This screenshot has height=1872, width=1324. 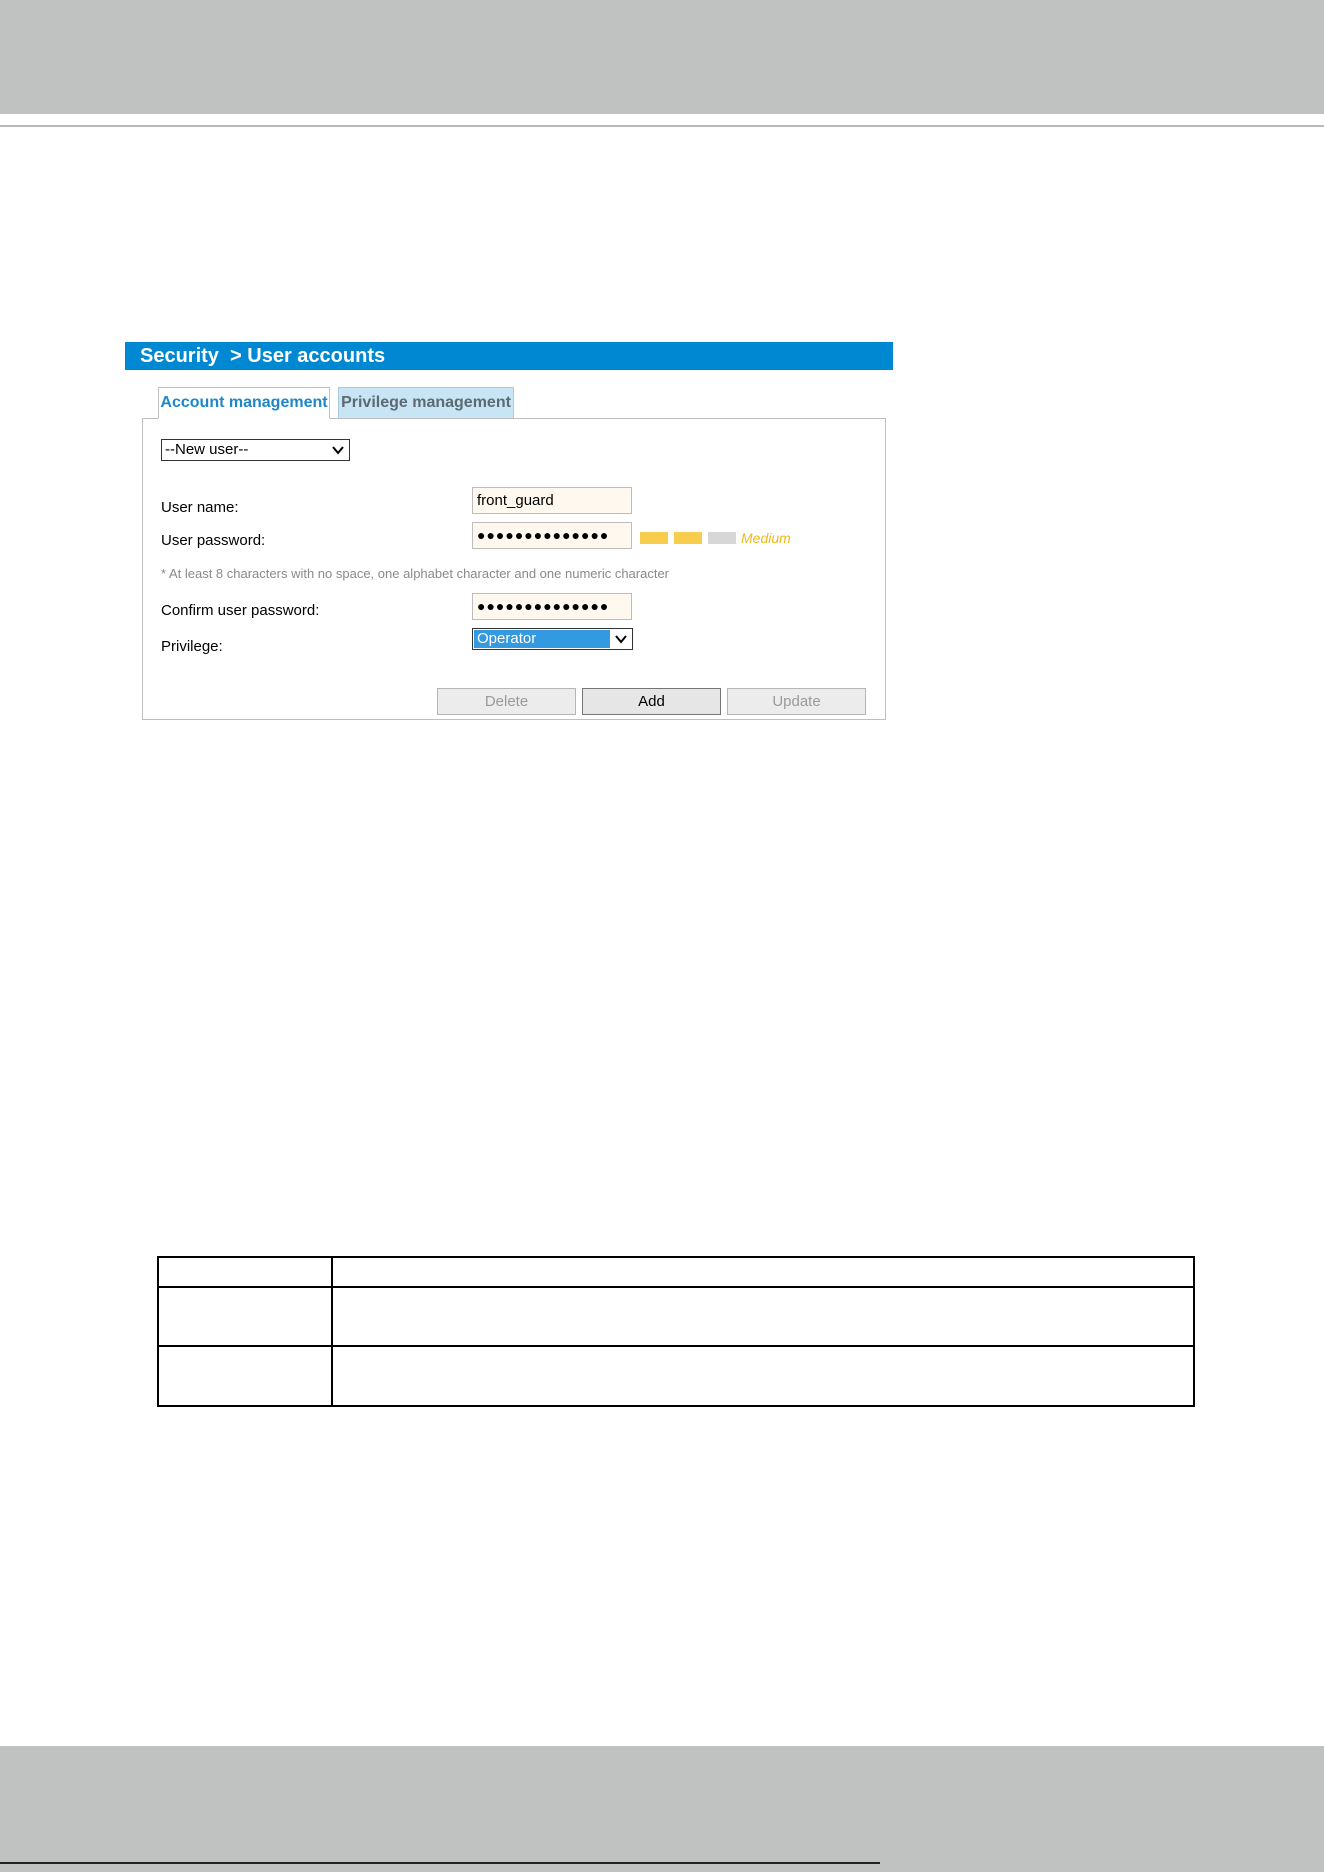 What do you see at coordinates (766, 538) in the screenshot?
I see `strength-meter-label: Medium` at bounding box center [766, 538].